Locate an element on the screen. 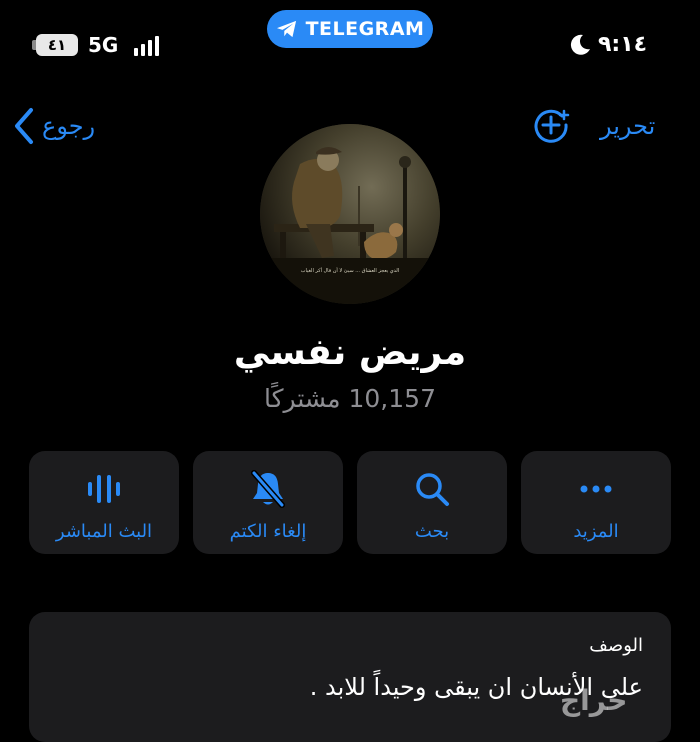  status-time: ٩:١٤ is located at coordinates (623, 44).